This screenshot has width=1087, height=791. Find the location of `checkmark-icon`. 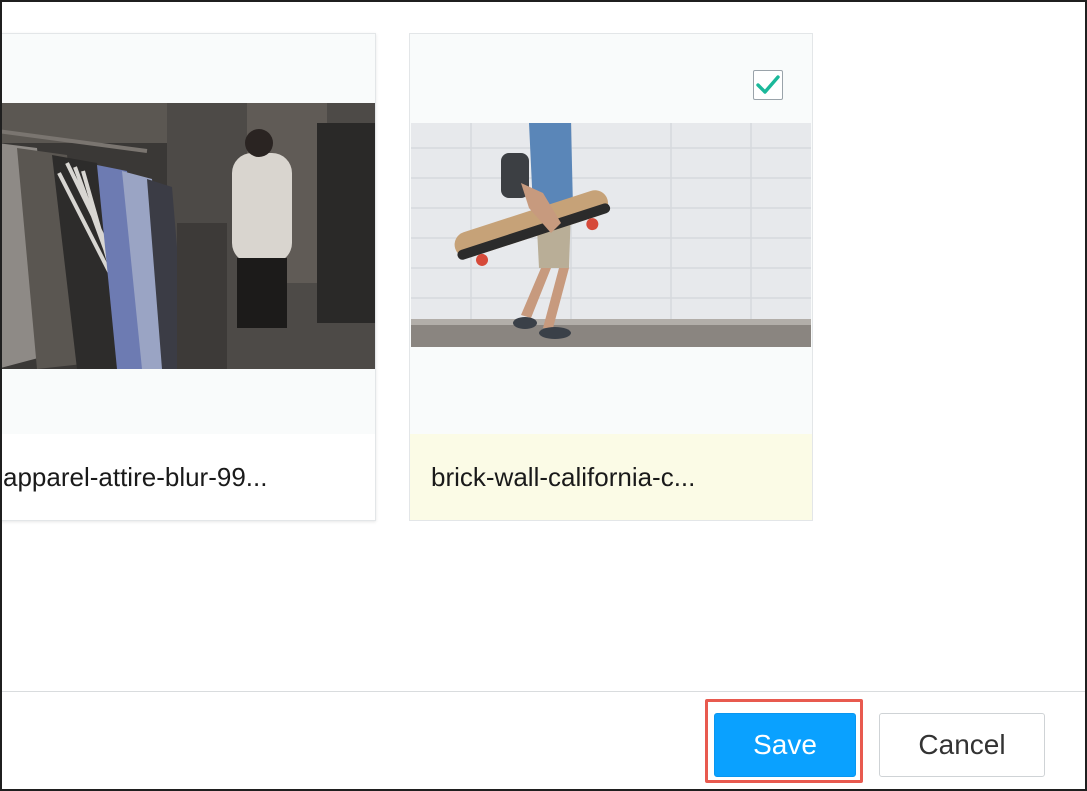

checkmark-icon is located at coordinates (768, 84).